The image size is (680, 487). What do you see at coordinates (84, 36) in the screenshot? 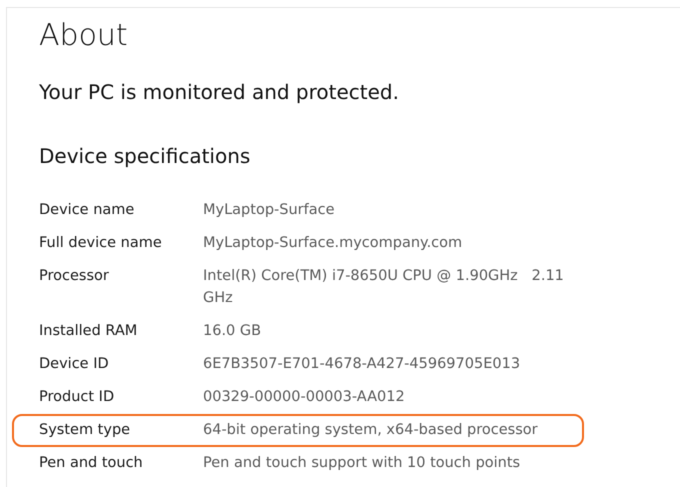
I see `page-title: About` at bounding box center [84, 36].